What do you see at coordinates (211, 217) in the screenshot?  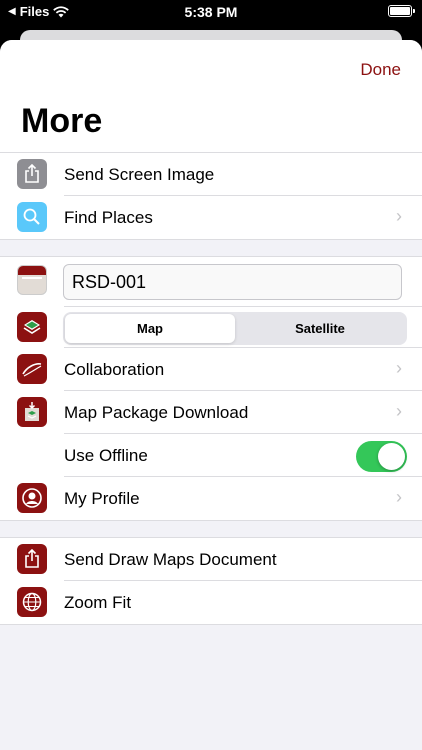 I see `find-places-row: Find Places ›` at bounding box center [211, 217].